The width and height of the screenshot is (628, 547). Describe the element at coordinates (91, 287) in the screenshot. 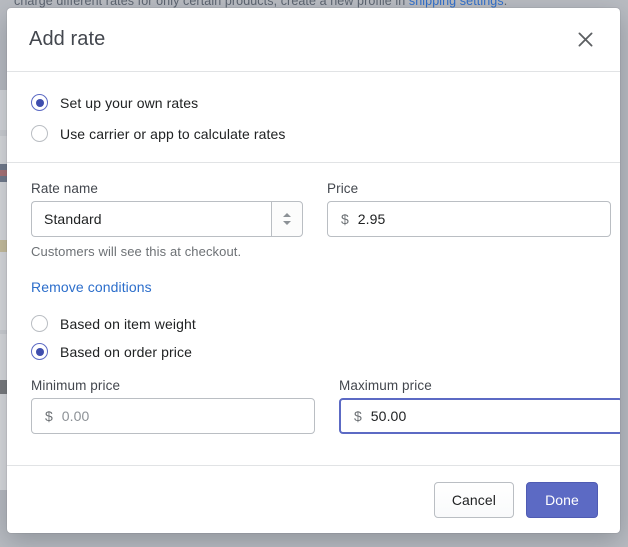

I see `remove-conditions-link: Remove conditions` at that location.